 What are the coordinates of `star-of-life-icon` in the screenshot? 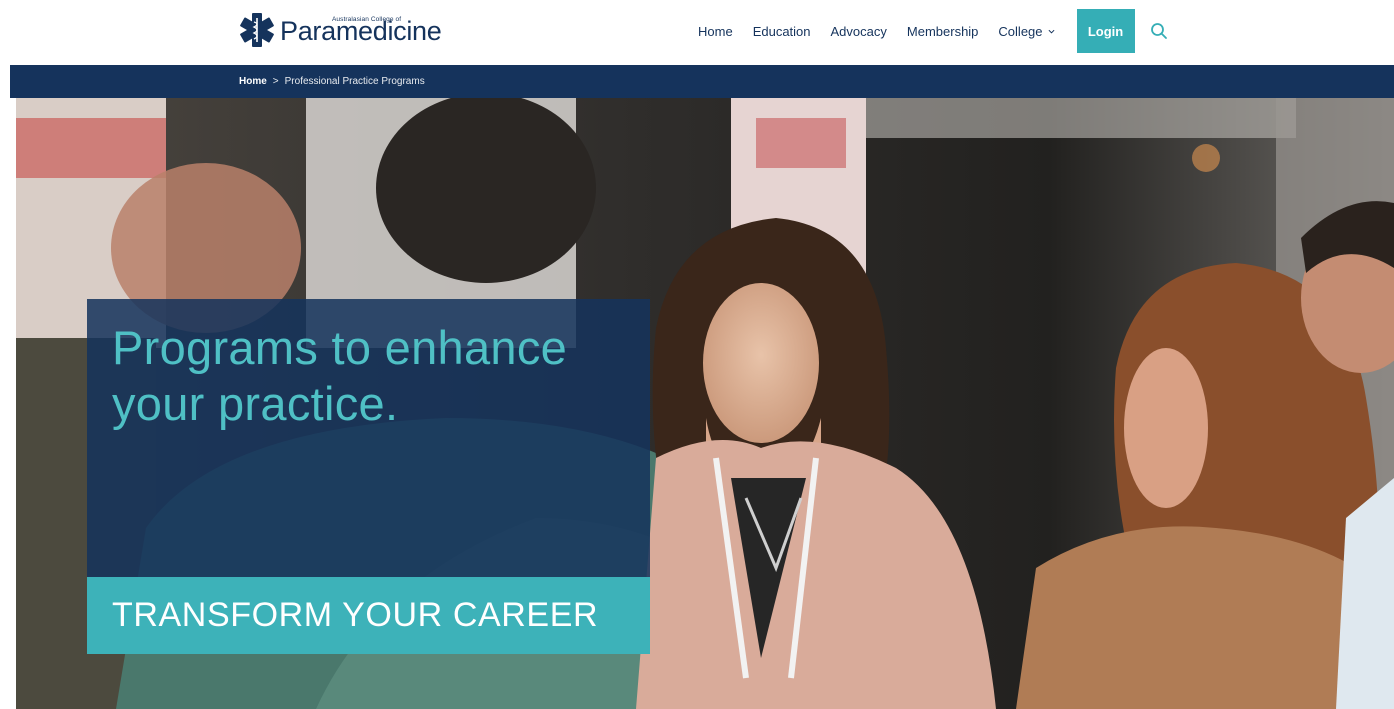 It's located at (257, 30).